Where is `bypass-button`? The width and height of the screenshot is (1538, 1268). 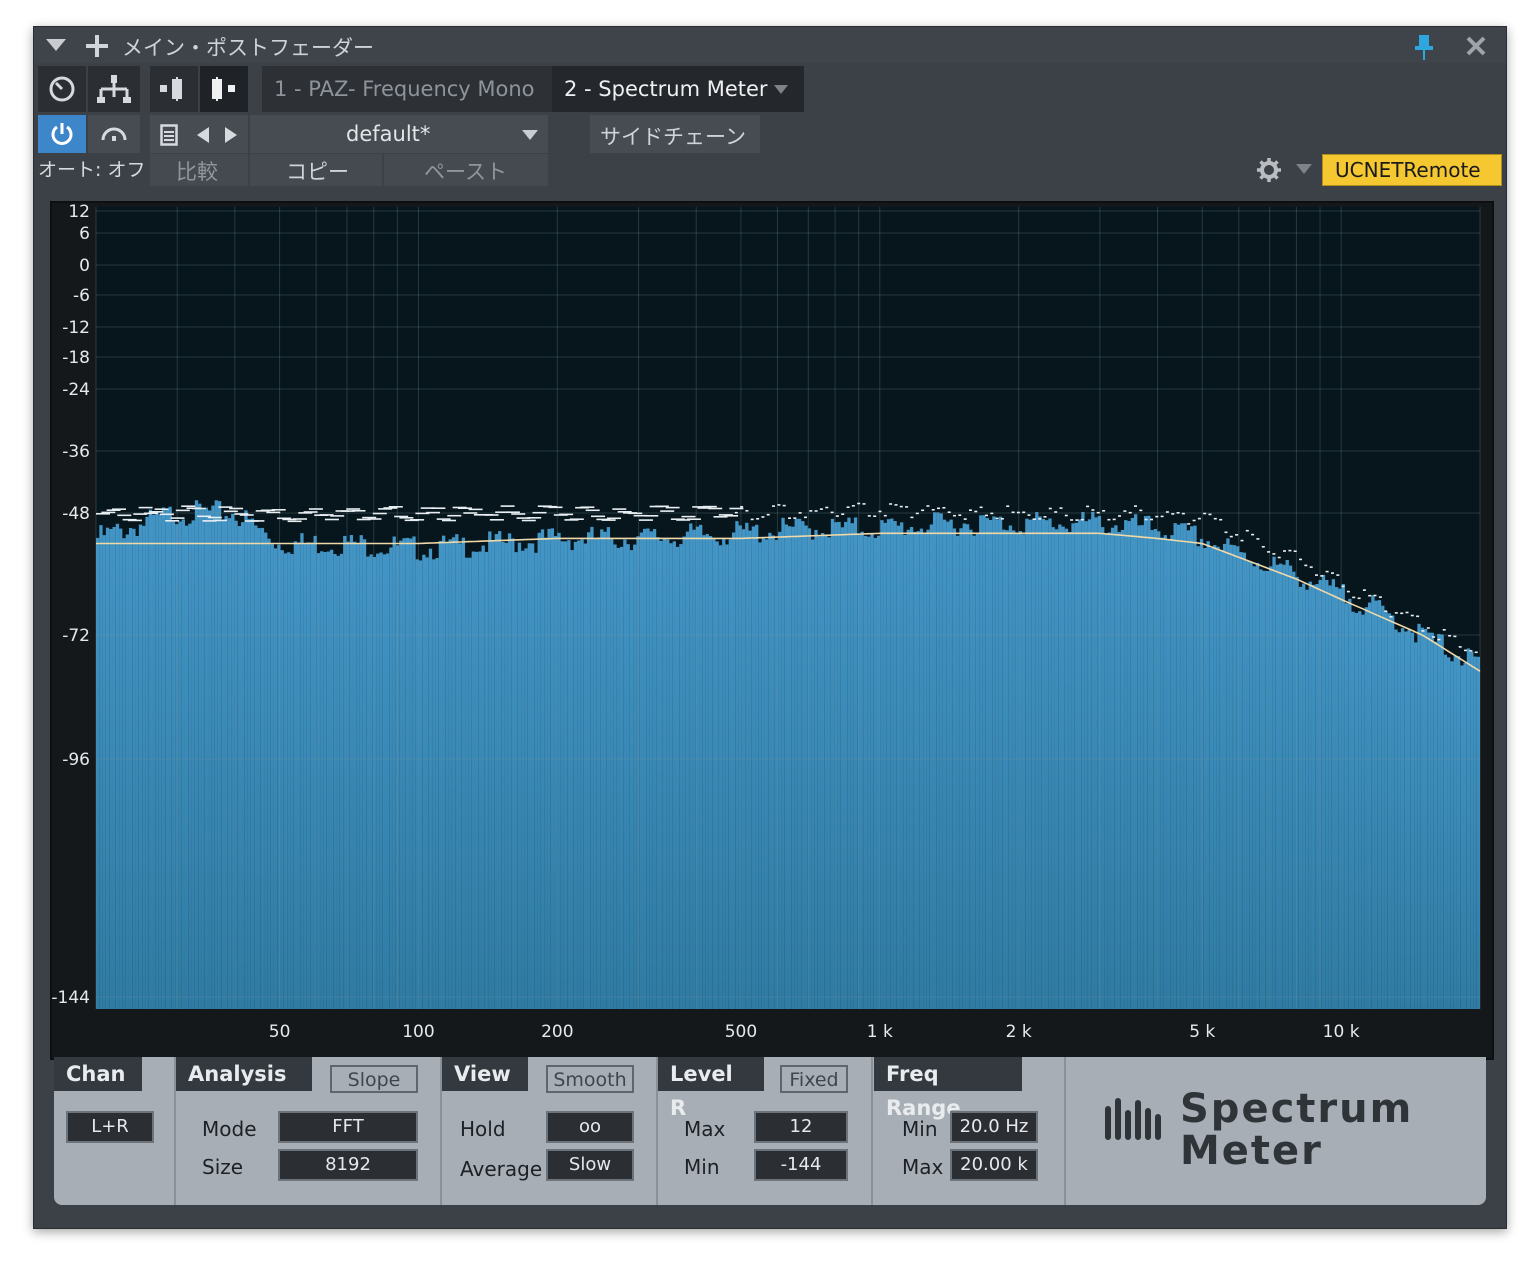 bypass-button is located at coordinates (114, 134).